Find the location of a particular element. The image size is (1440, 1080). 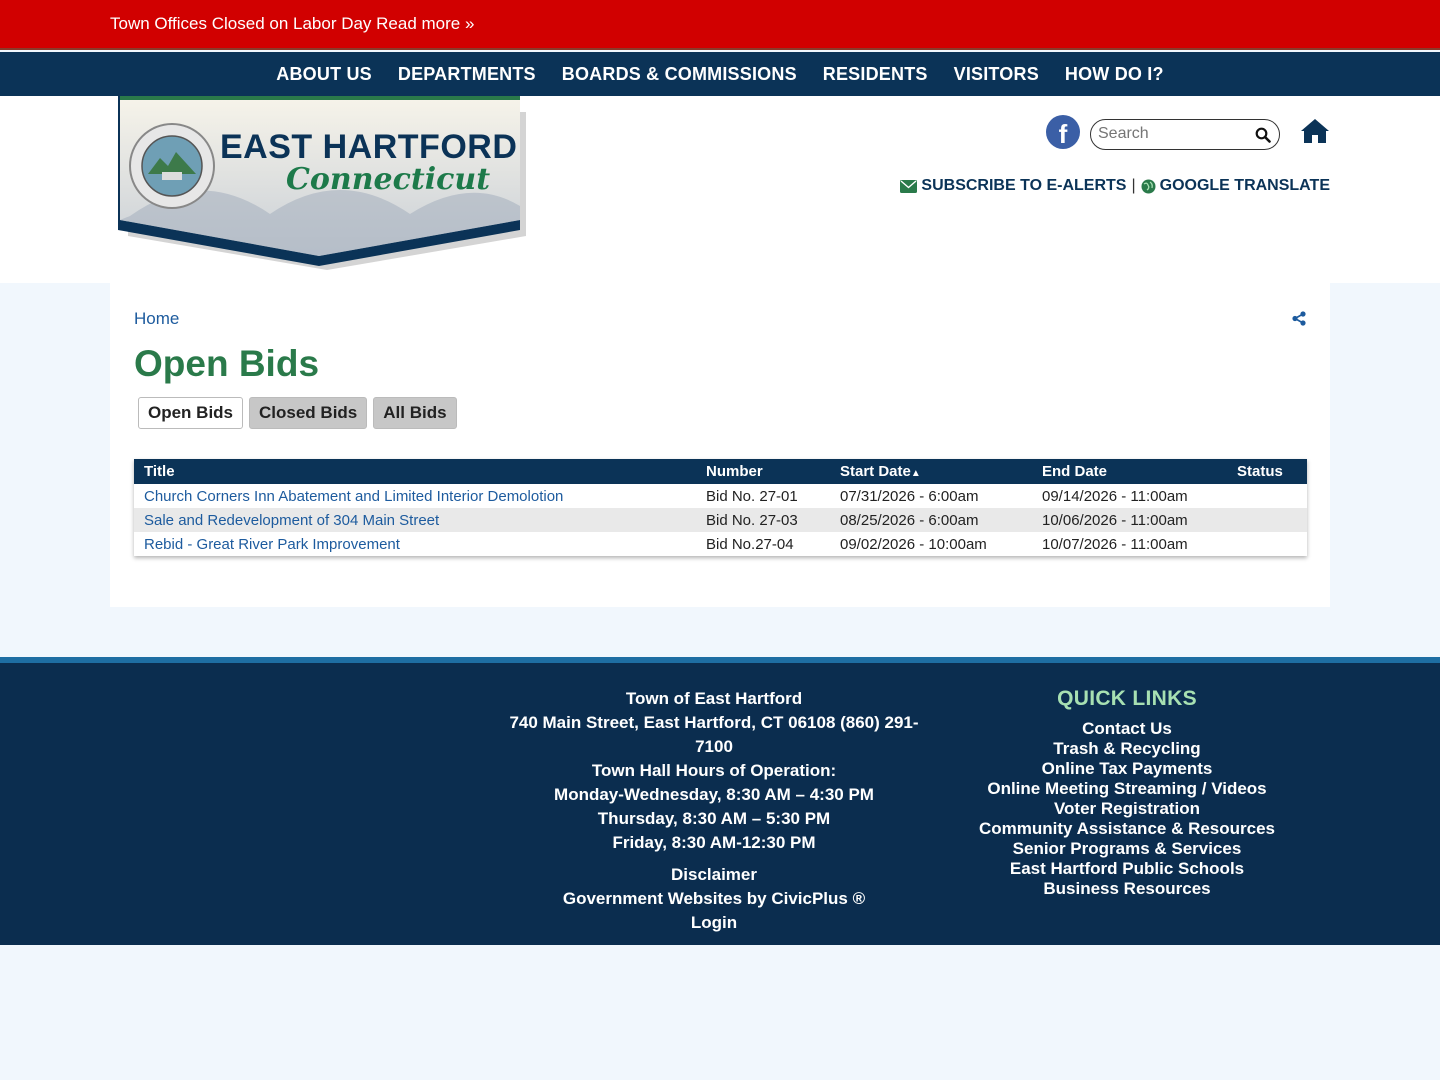

bid-end-date: 09/14/2026 - 11:00am is located at coordinates (1115, 496).